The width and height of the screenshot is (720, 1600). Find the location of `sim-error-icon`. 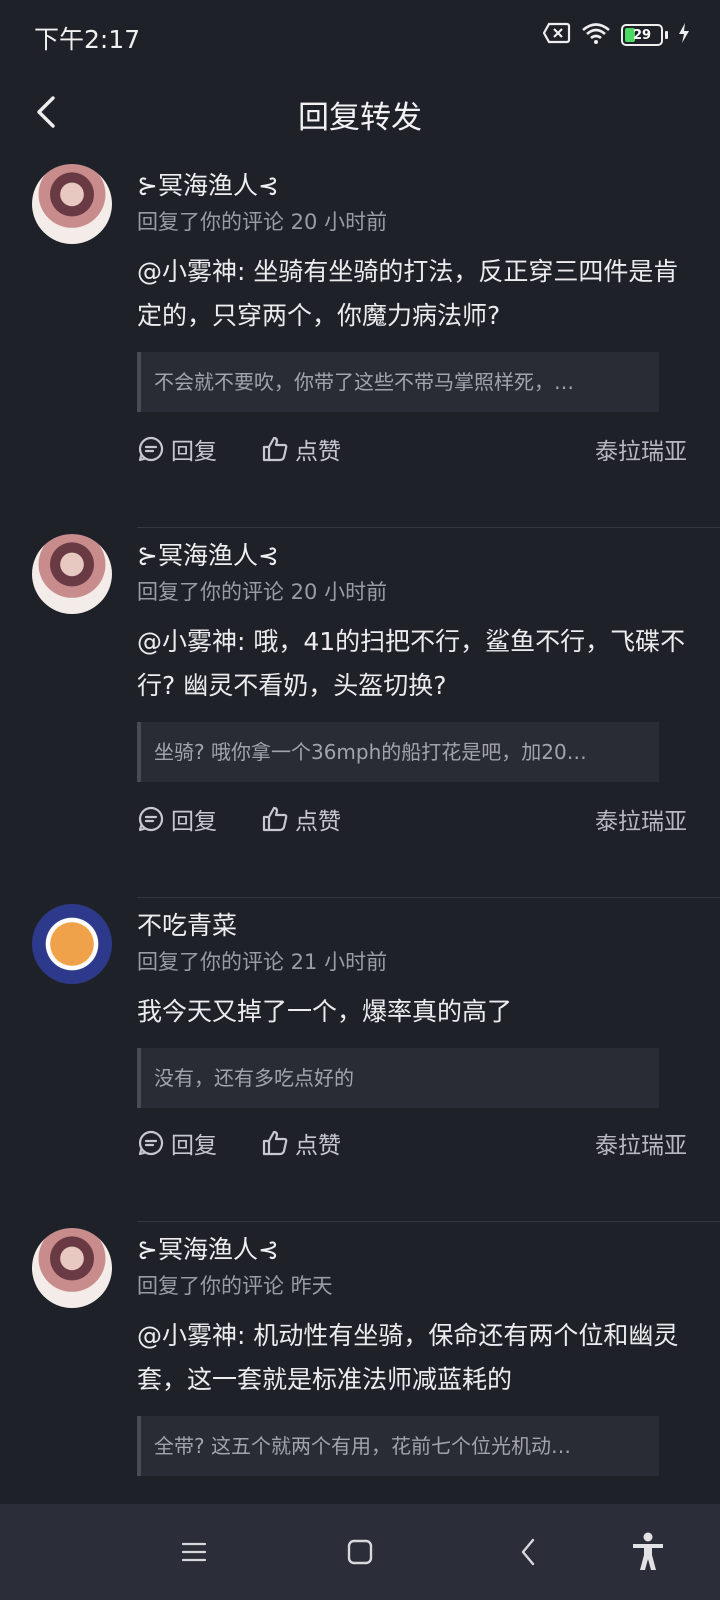

sim-error-icon is located at coordinates (556, 35).